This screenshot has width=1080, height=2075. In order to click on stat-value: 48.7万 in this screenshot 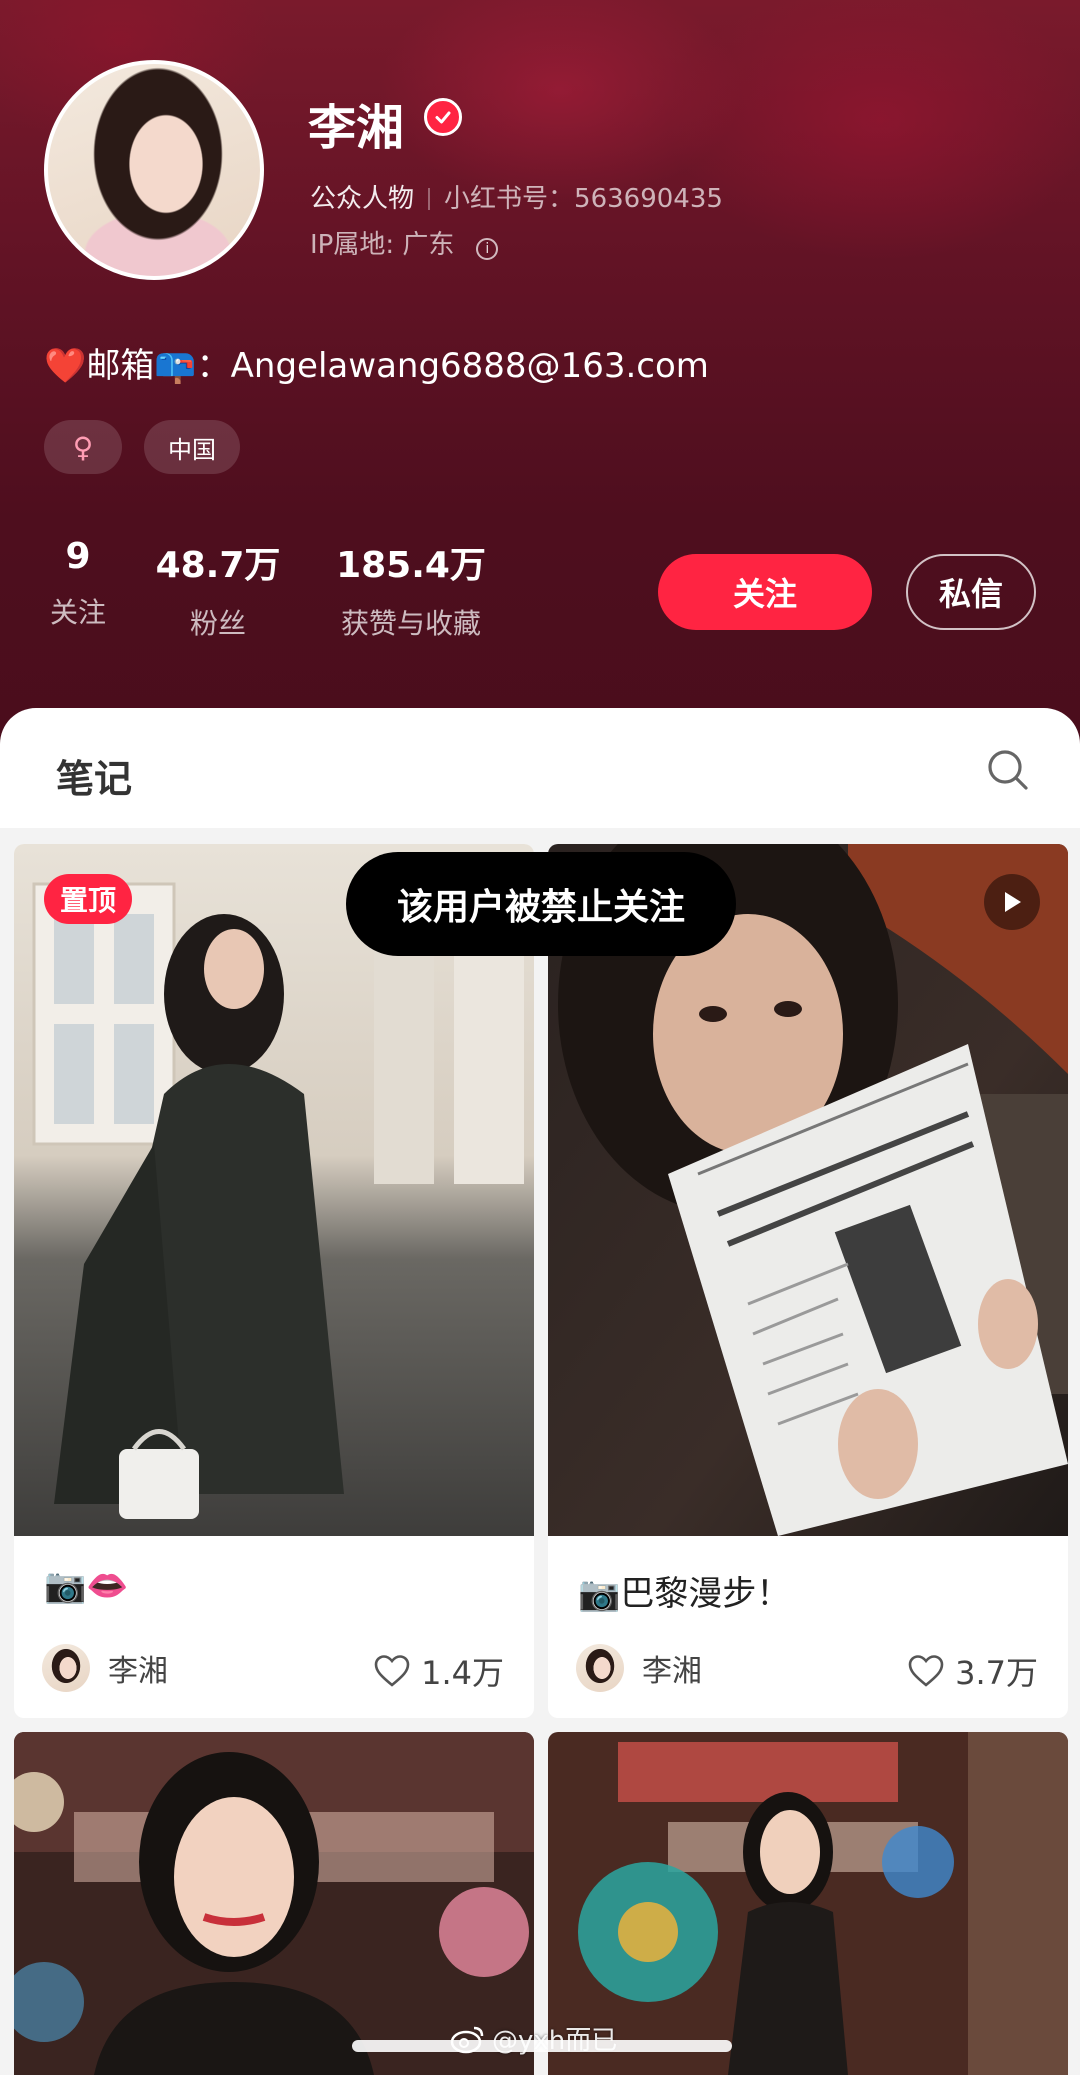, I will do `click(218, 565)`.